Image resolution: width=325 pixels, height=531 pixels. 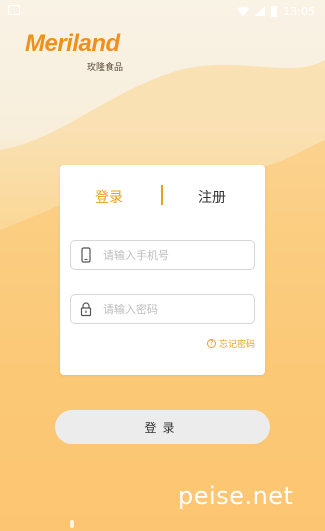 I want to click on wifi-icon, so click(x=243, y=11).